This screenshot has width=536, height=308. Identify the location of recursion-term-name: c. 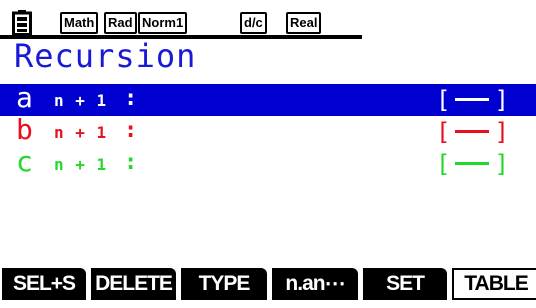
(24, 161).